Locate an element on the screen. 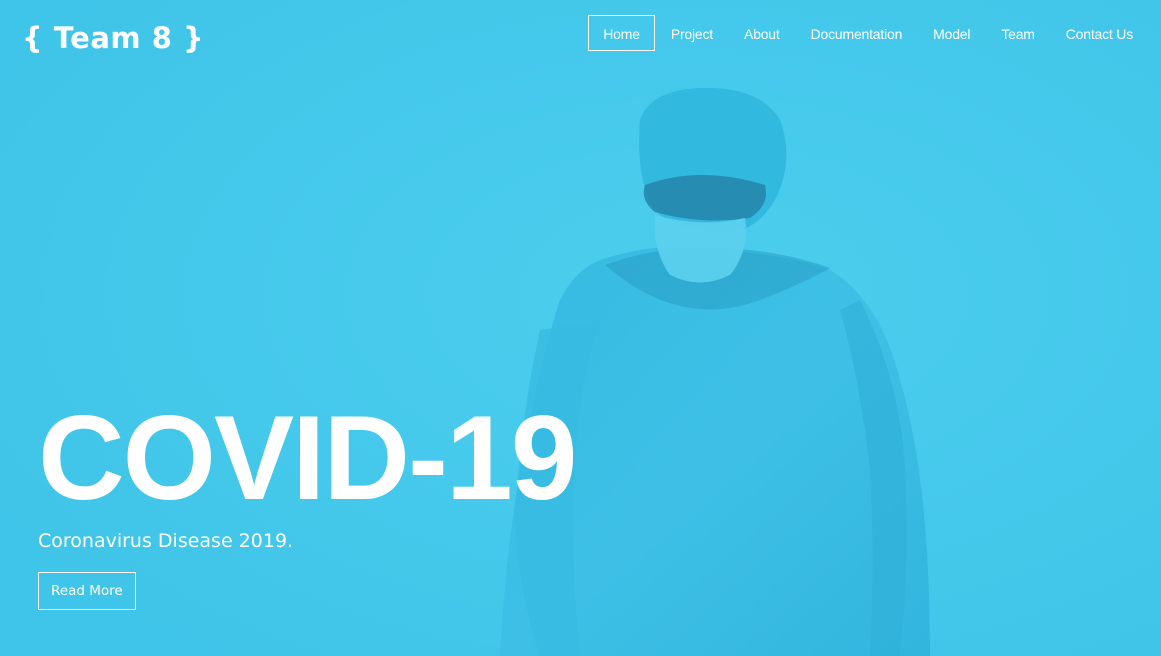  nav-item-project: Project is located at coordinates (692, 33).